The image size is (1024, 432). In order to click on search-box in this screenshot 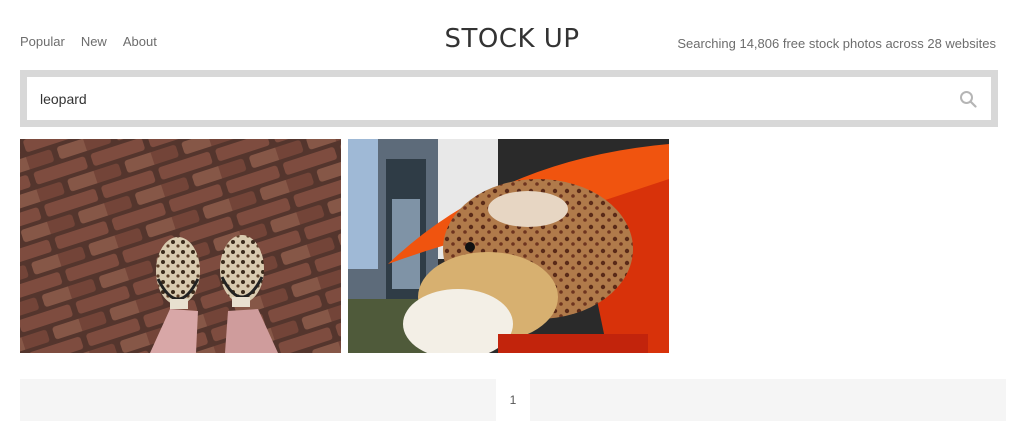, I will do `click(509, 98)`.